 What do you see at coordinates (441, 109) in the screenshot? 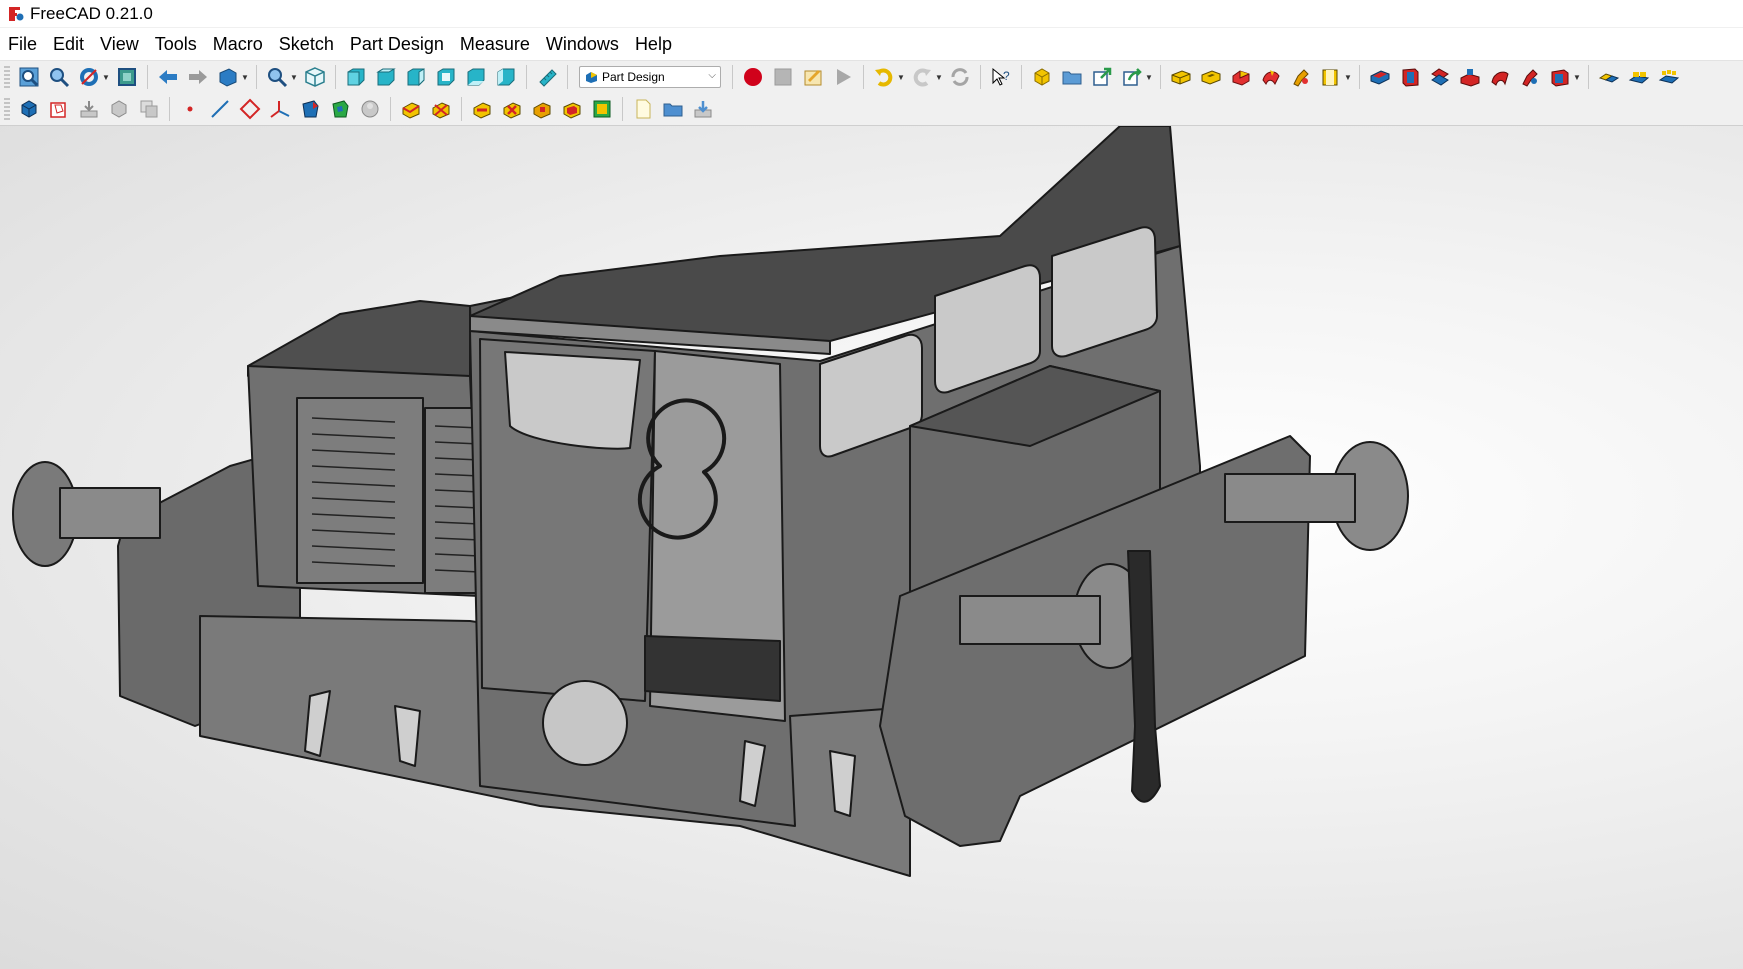
I see `chamfer-icon` at bounding box center [441, 109].